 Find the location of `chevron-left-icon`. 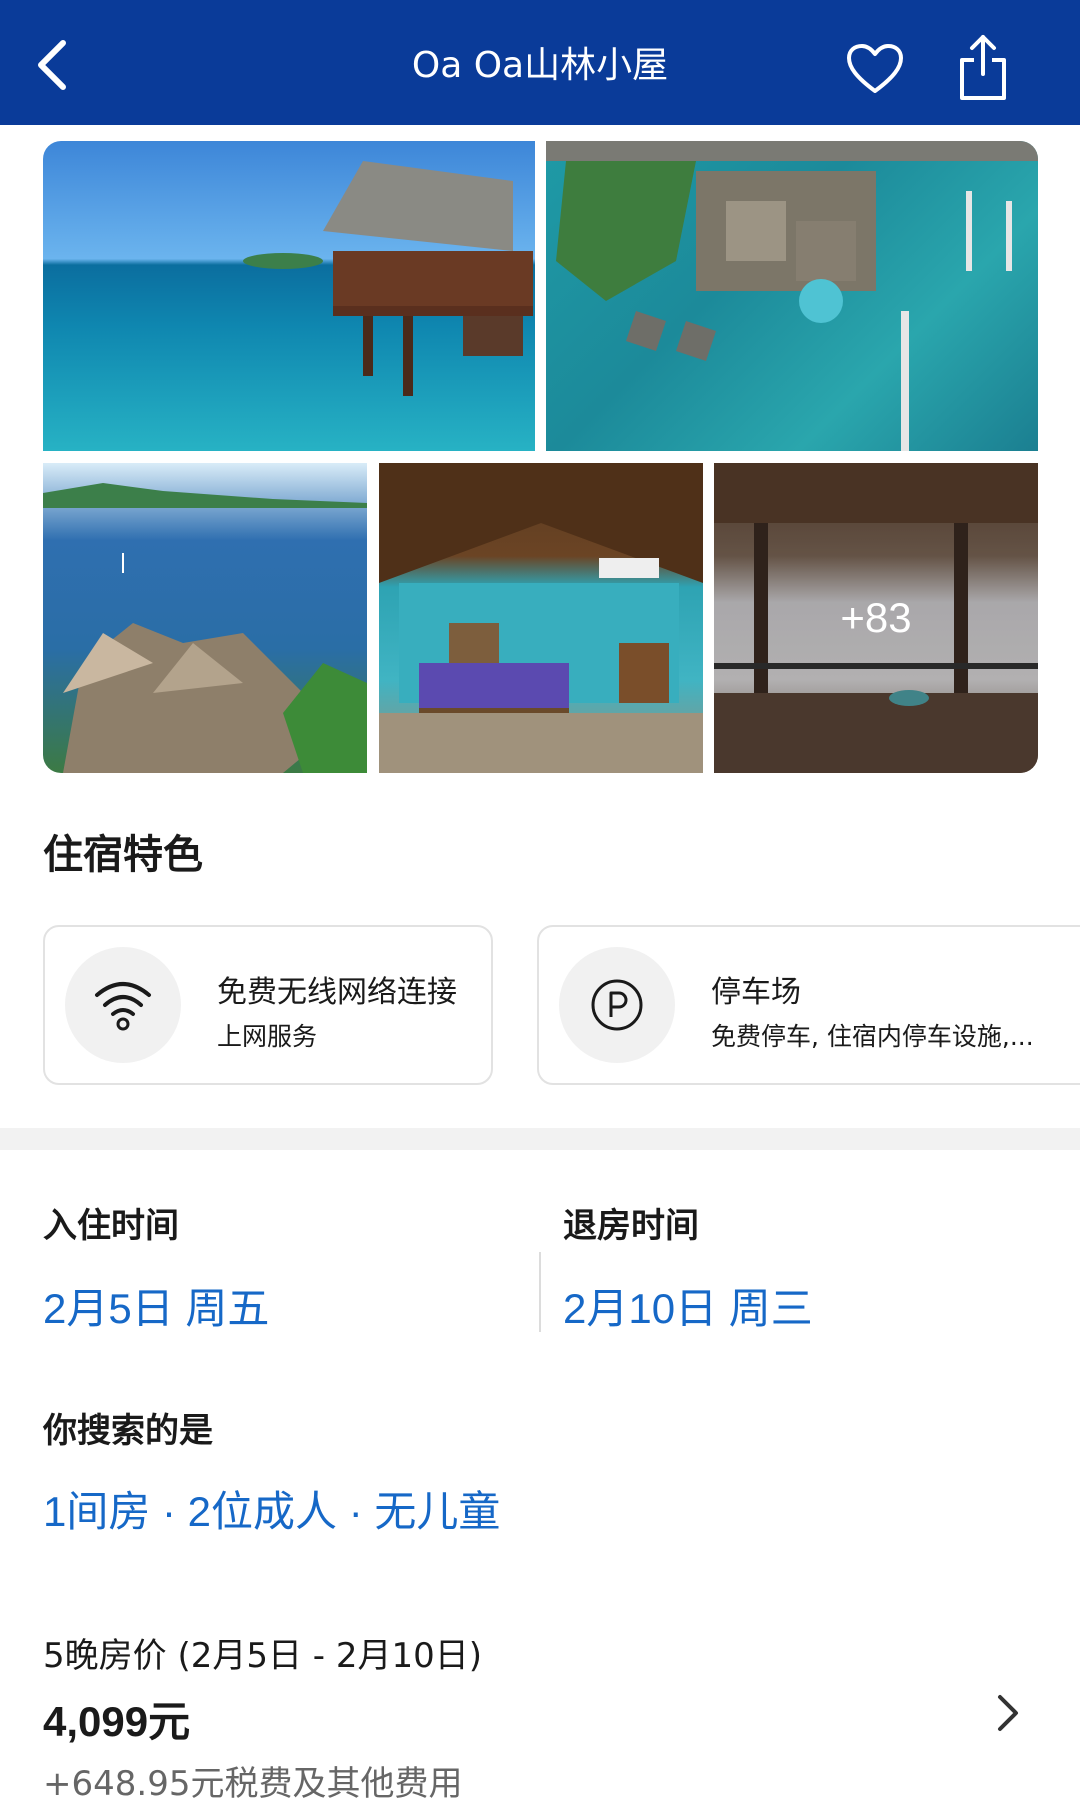

chevron-left-icon is located at coordinates (52, 65).